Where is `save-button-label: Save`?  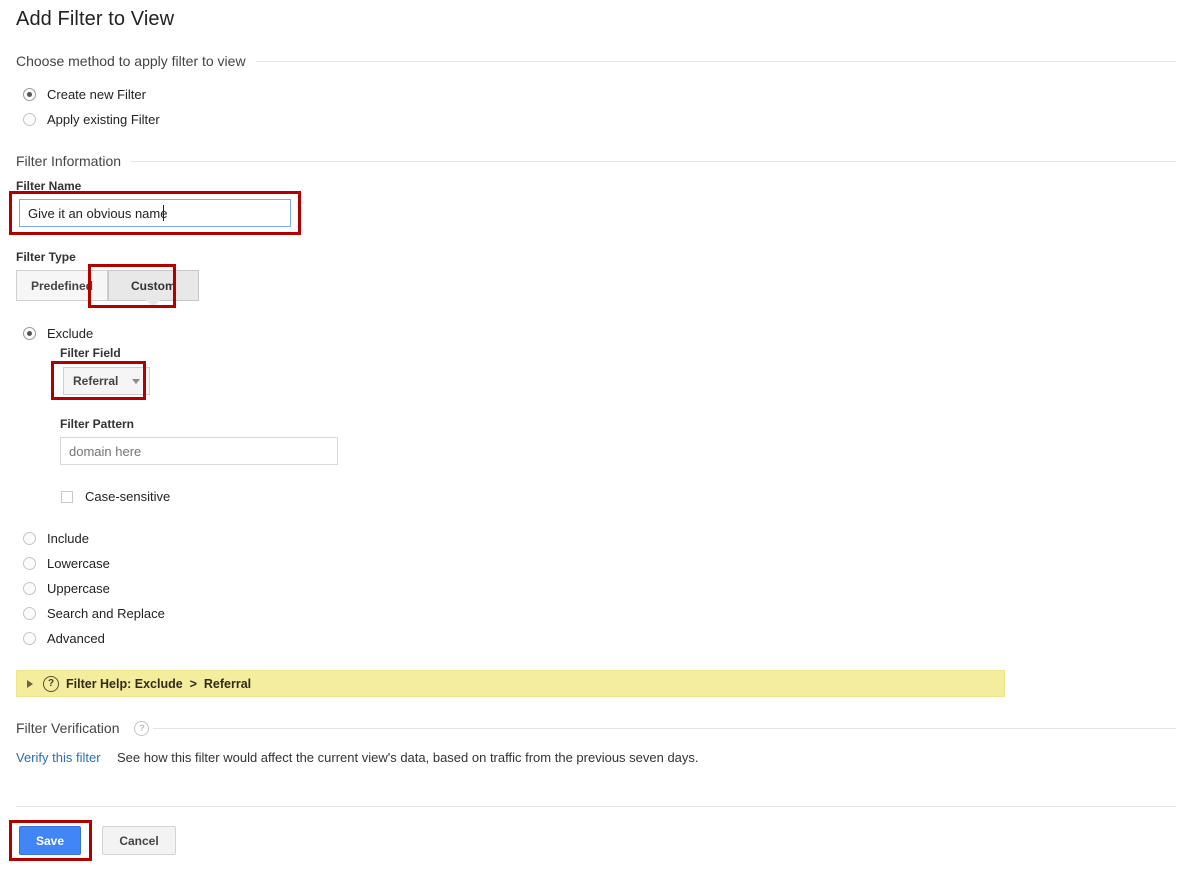 save-button-label: Save is located at coordinates (50, 840).